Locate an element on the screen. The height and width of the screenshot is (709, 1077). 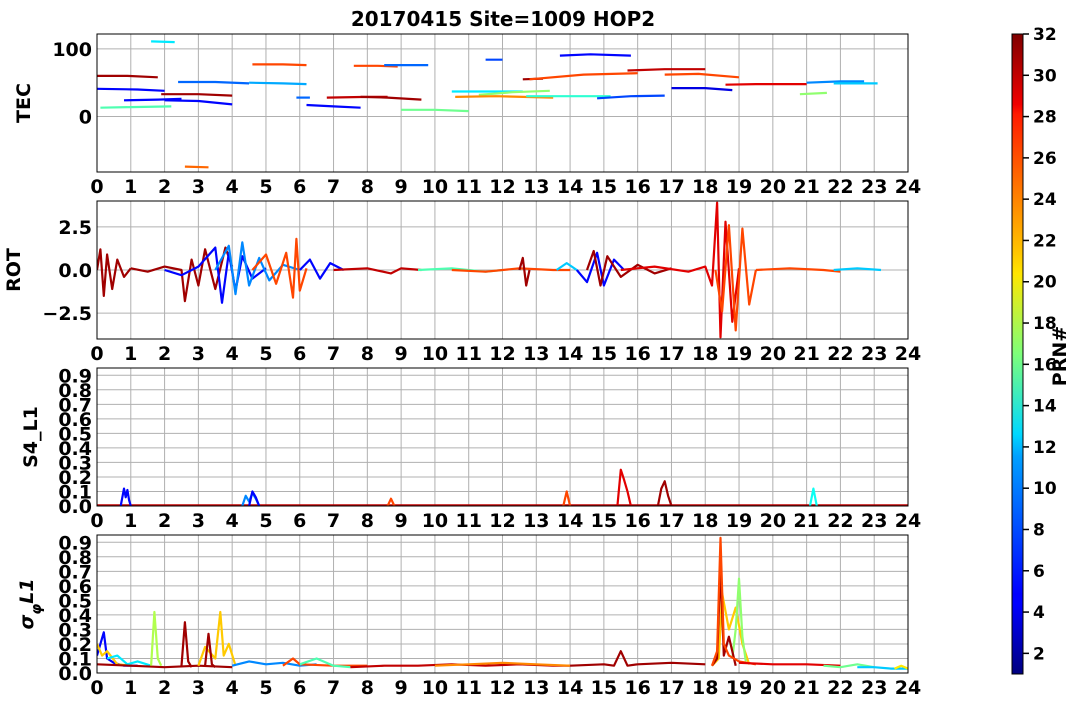
colorbar-tick-label: 14 is located at coordinates (1045, 407).